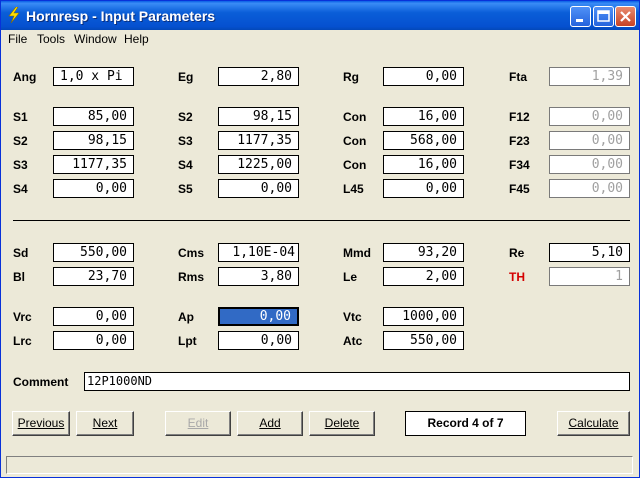 The image size is (640, 478). I want to click on field-lrc: 0,00, so click(93, 340).